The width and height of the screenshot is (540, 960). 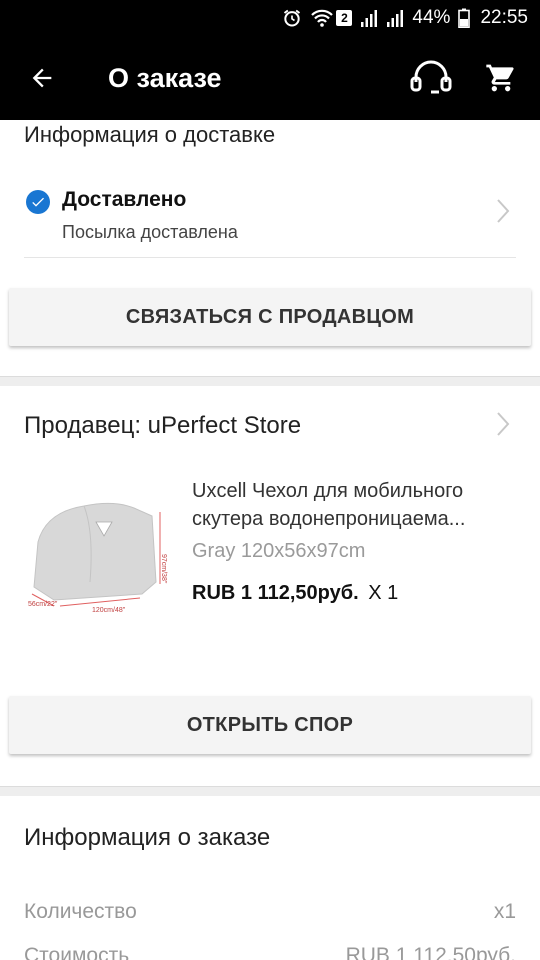 What do you see at coordinates (163, 569) in the screenshot?
I see `image-label-height: 97cm/38"` at bounding box center [163, 569].